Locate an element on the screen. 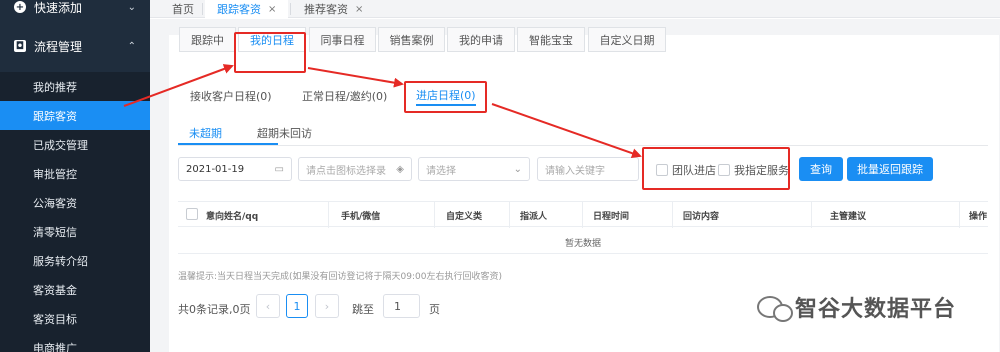 Image resolution: width=1000 pixels, height=352 pixels. wechat-icon is located at coordinates (775, 309).